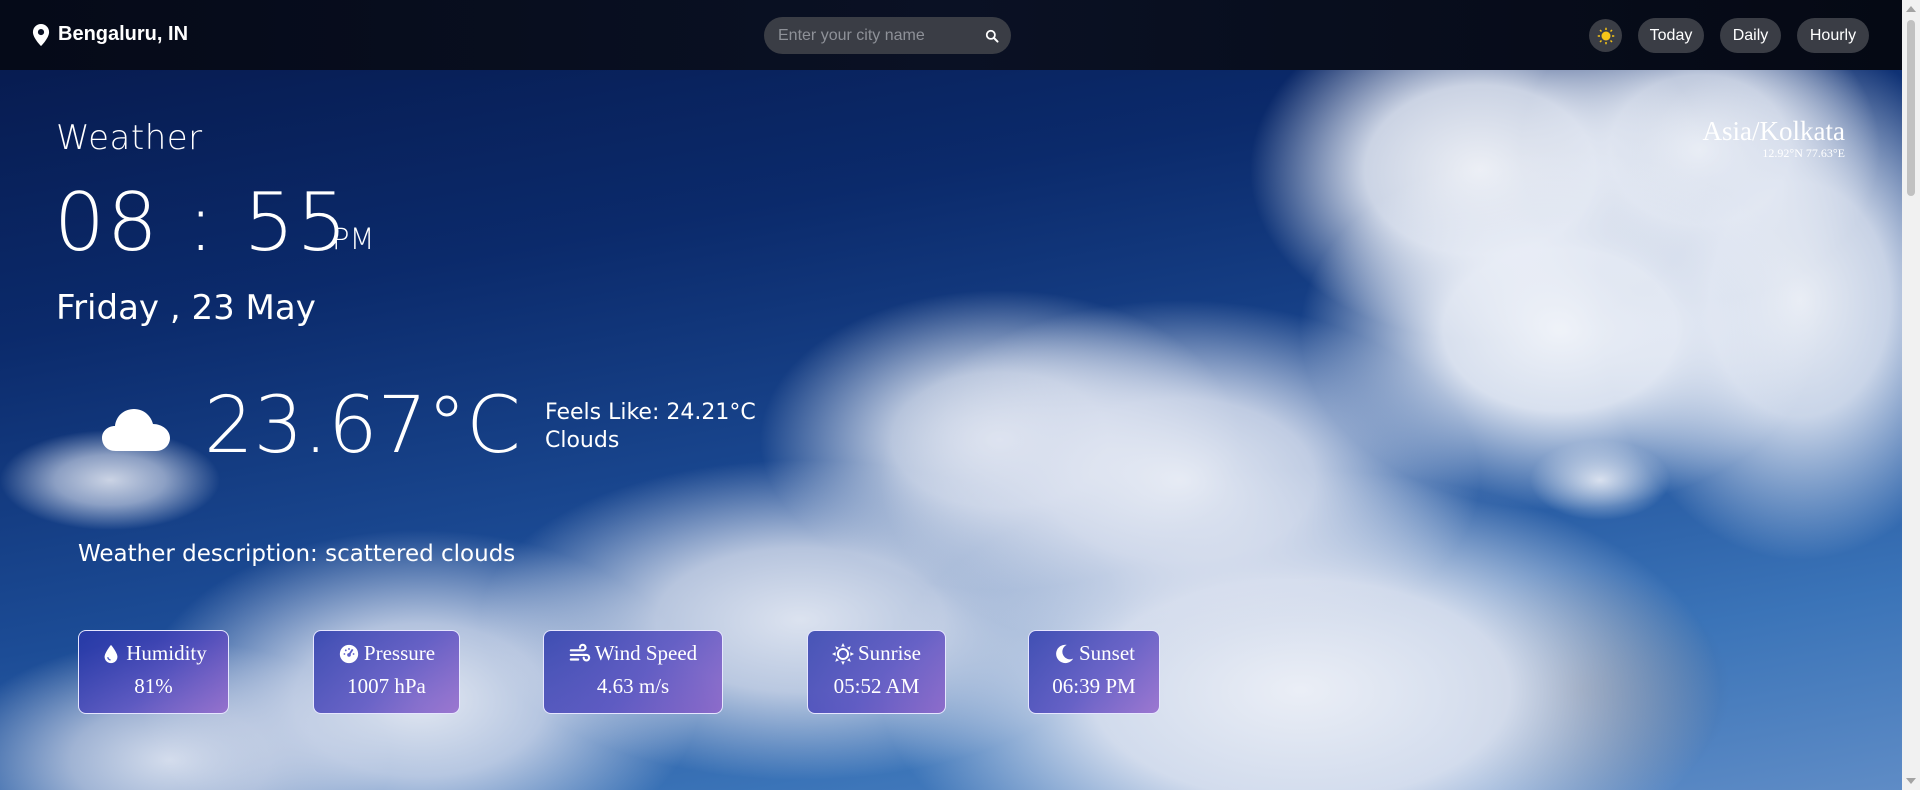 This screenshot has height=790, width=1920. I want to click on current-date: Friday , 23 May, so click(186, 308).